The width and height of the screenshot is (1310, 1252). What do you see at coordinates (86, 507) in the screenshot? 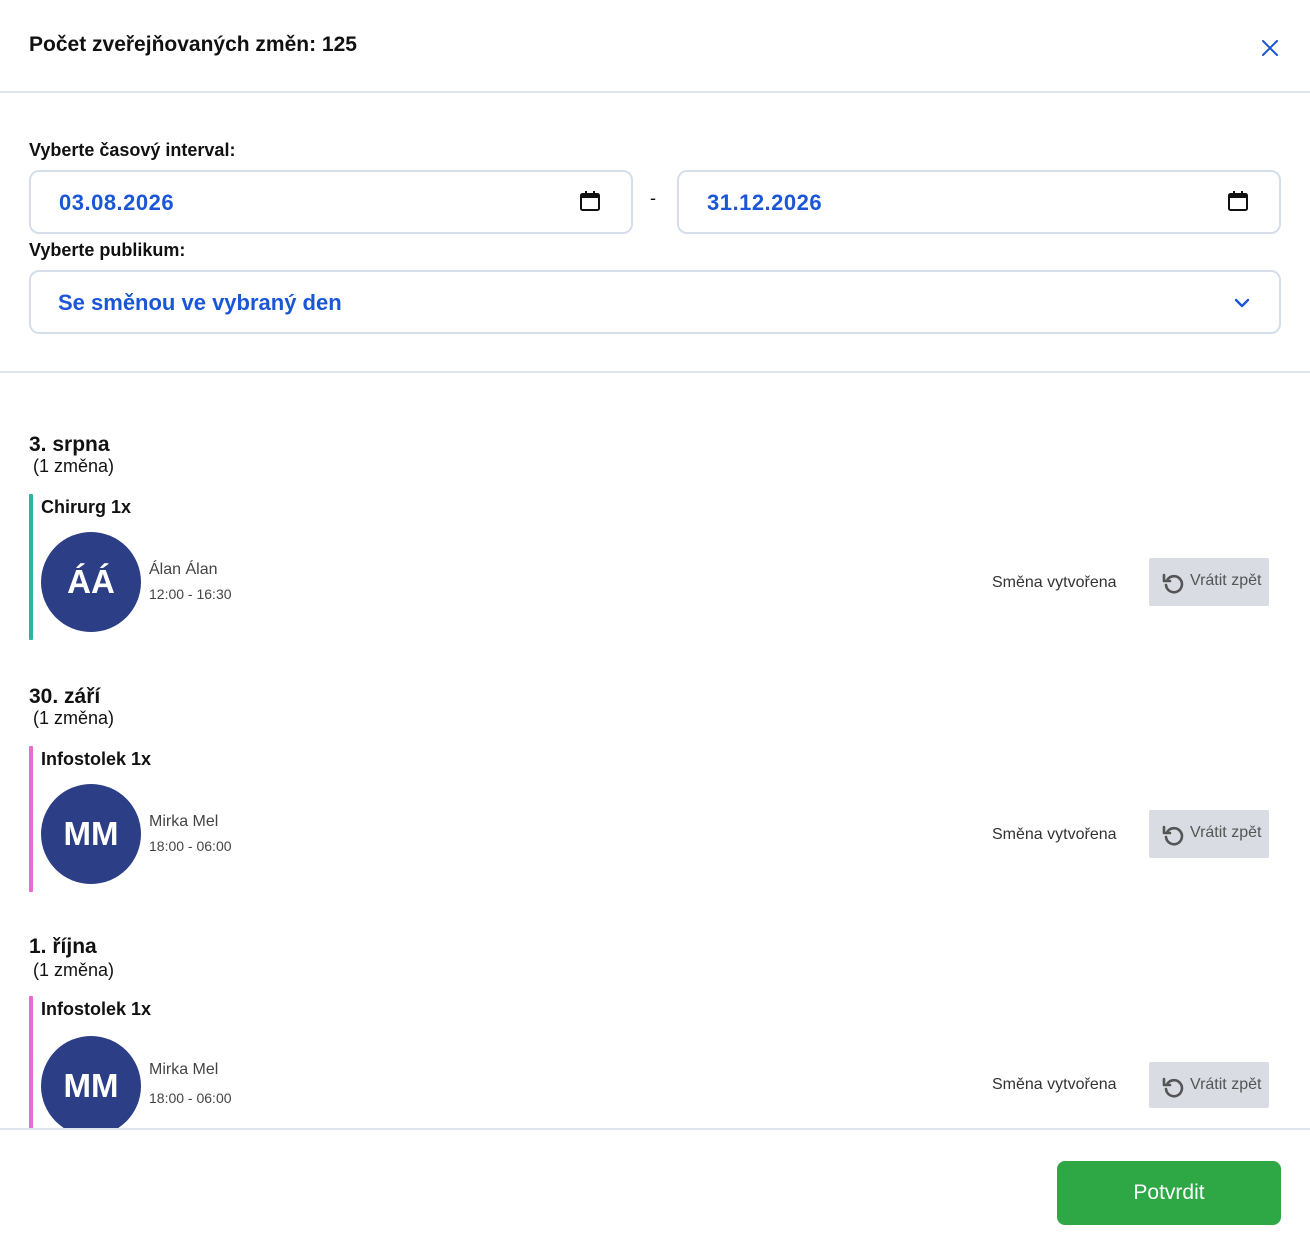
I see `group-title: Chirurg 1x` at bounding box center [86, 507].